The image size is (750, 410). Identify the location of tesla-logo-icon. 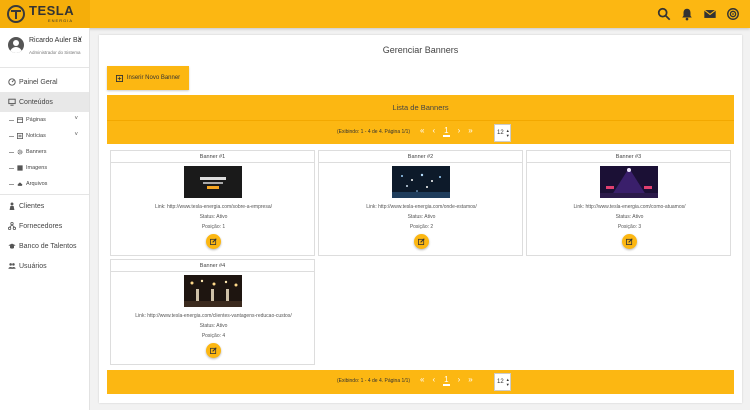
(16, 14).